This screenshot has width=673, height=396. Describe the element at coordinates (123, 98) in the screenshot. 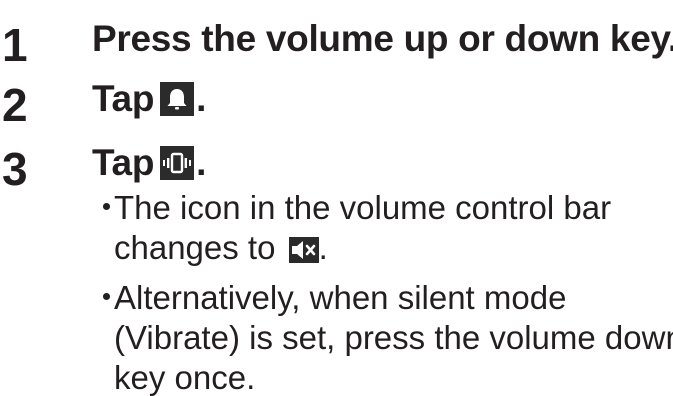

I see `step-2-label: Tap` at that location.